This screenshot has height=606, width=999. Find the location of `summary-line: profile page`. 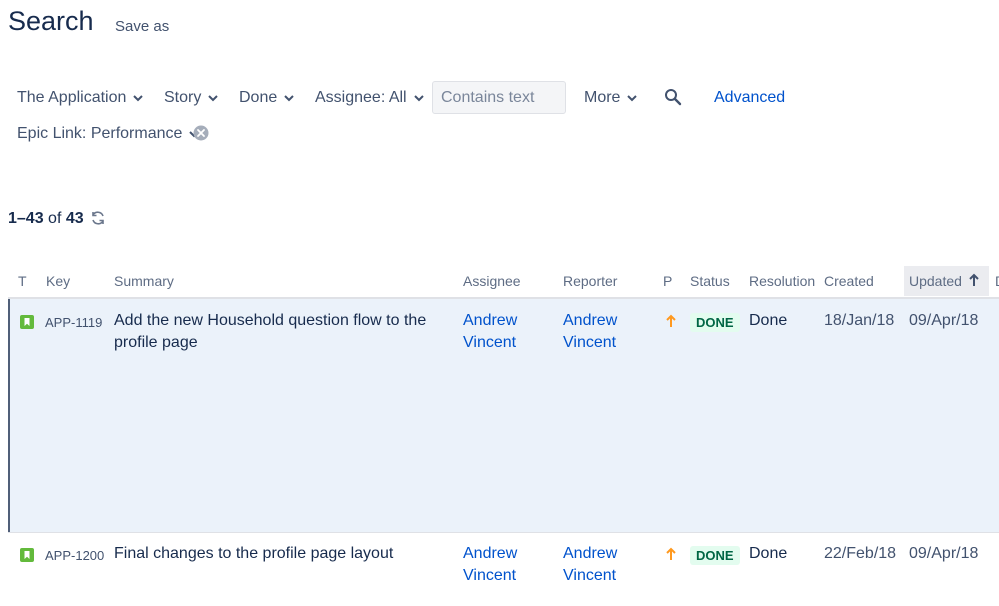

summary-line: profile page is located at coordinates (156, 342).